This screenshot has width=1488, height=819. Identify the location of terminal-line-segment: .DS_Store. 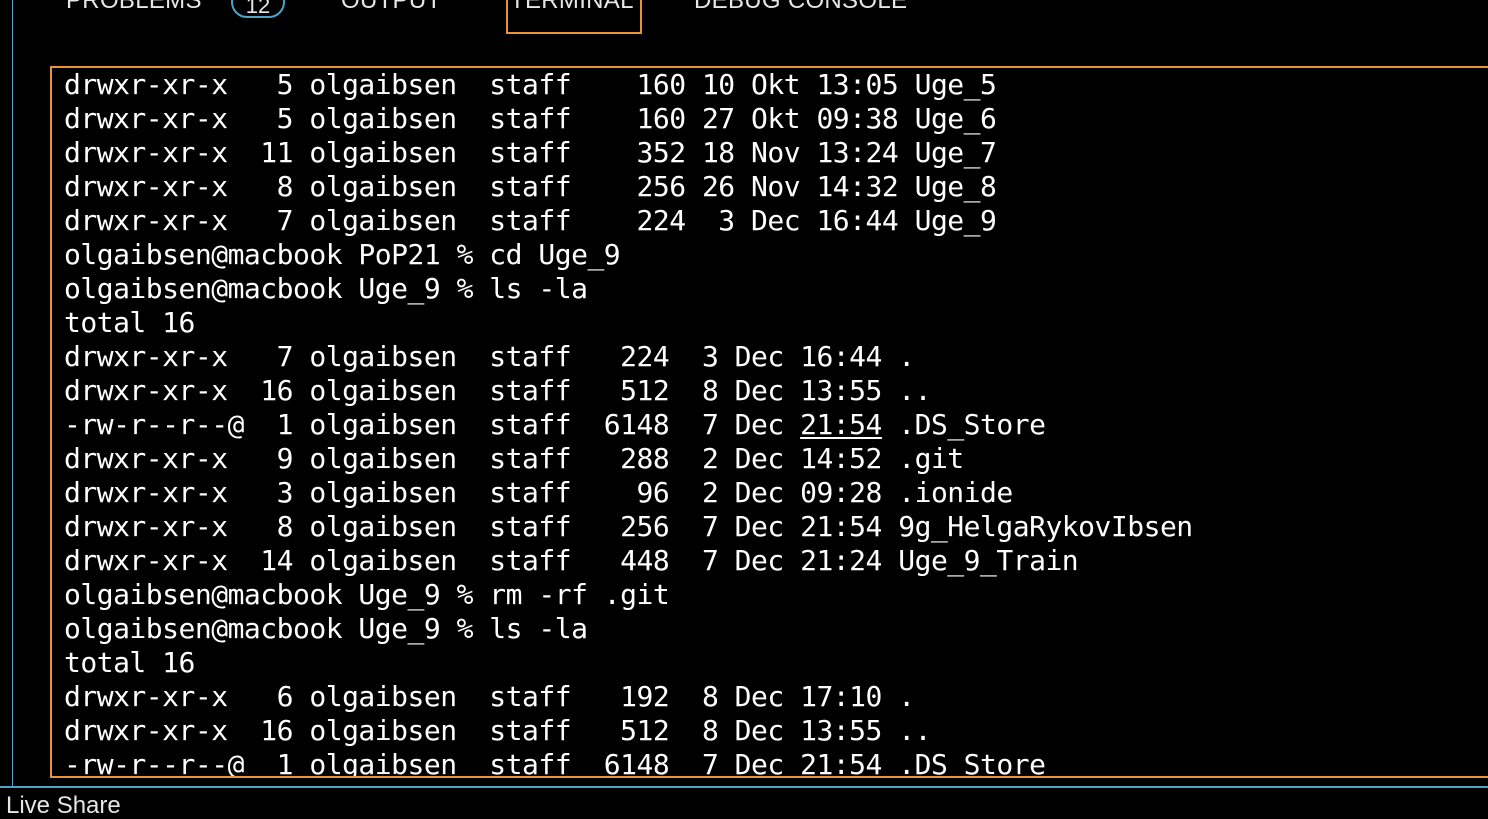
(963, 424).